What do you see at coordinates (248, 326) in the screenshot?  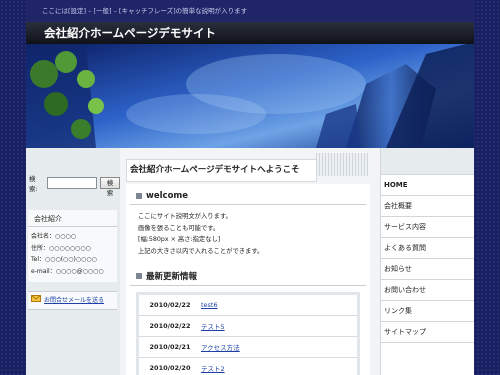 I see `news-row: 2010/02/22 テスト5` at bounding box center [248, 326].